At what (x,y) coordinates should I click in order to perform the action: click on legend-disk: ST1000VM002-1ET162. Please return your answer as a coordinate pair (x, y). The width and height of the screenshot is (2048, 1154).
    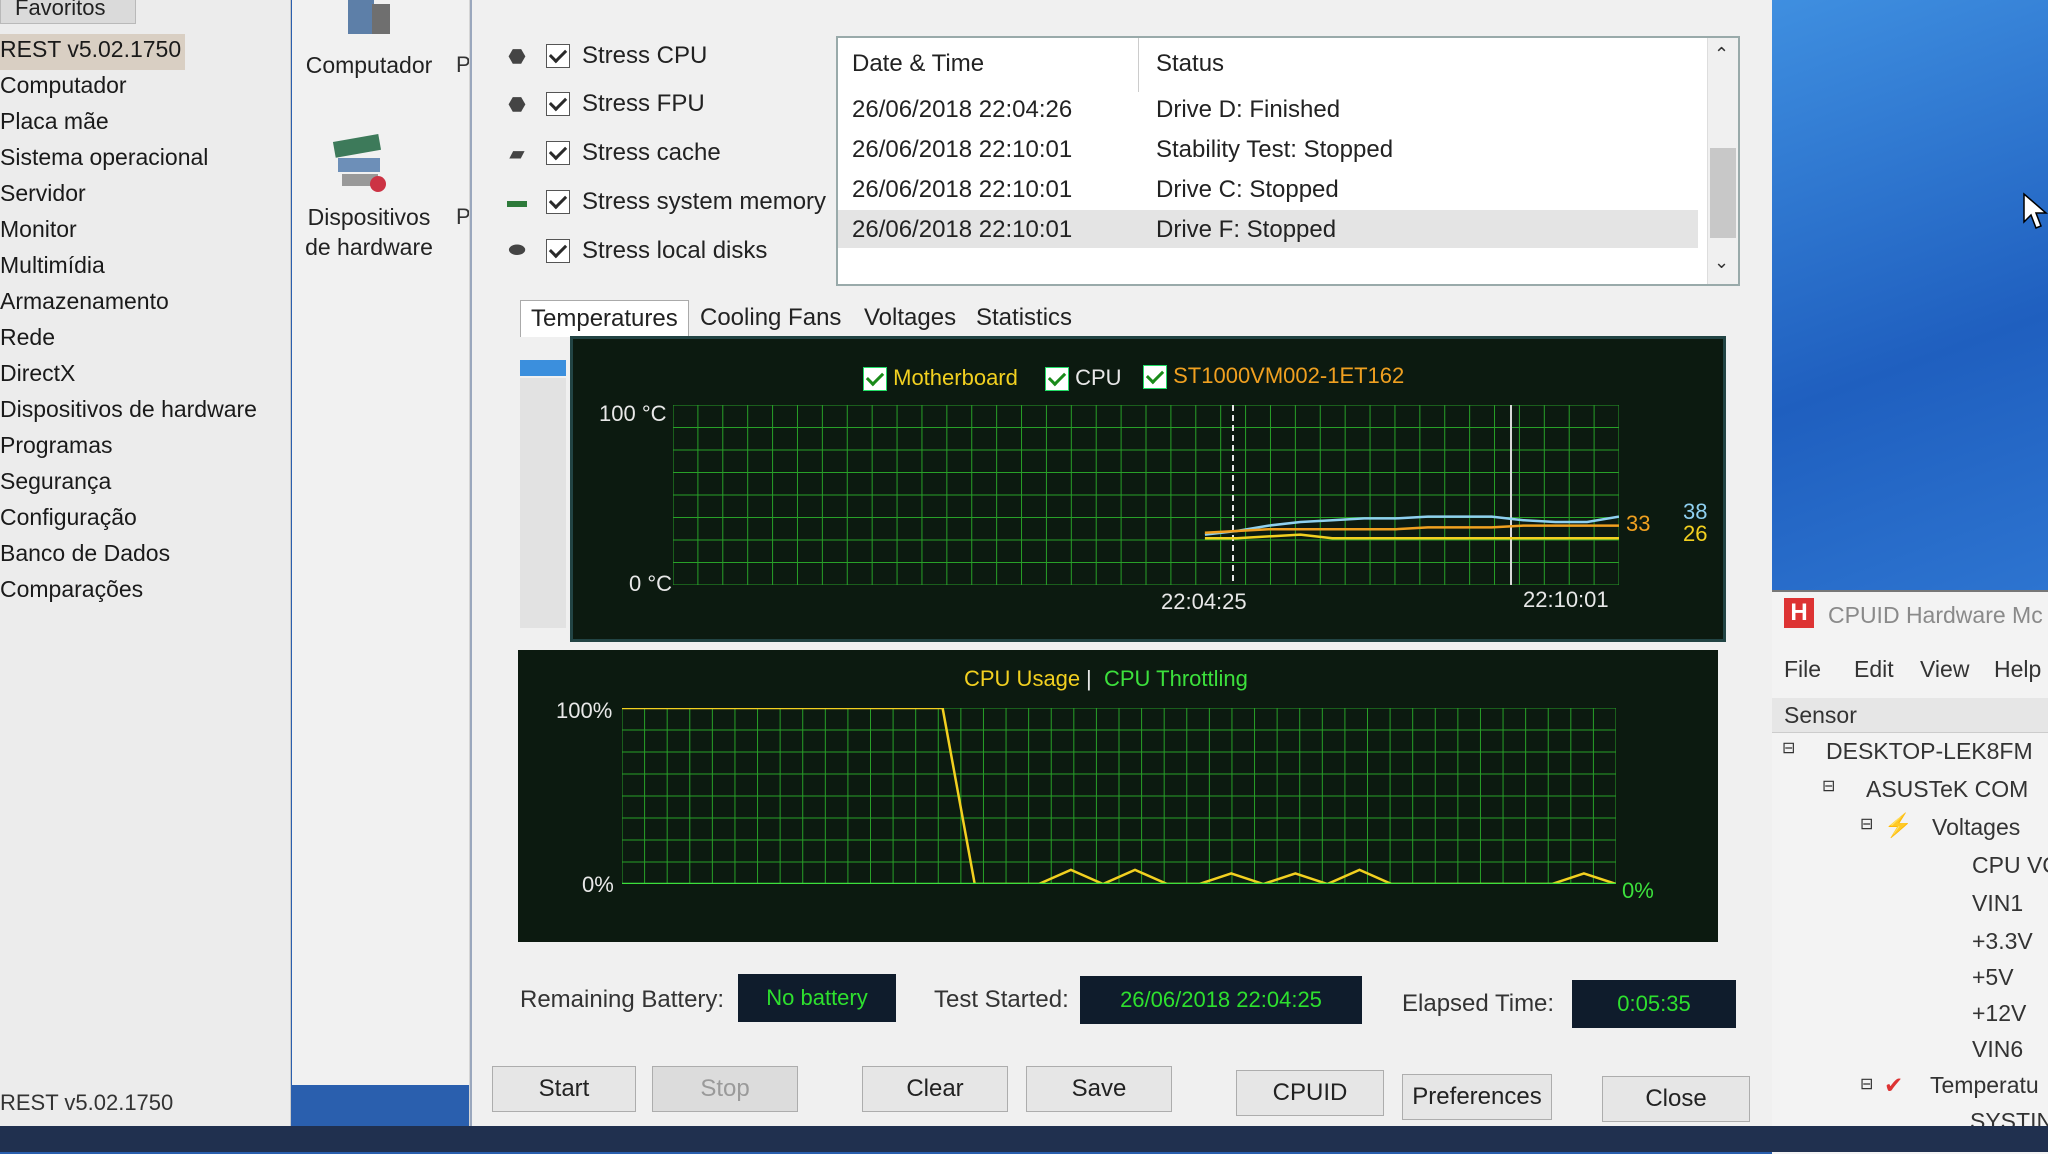
    Looking at the image, I should click on (1273, 376).